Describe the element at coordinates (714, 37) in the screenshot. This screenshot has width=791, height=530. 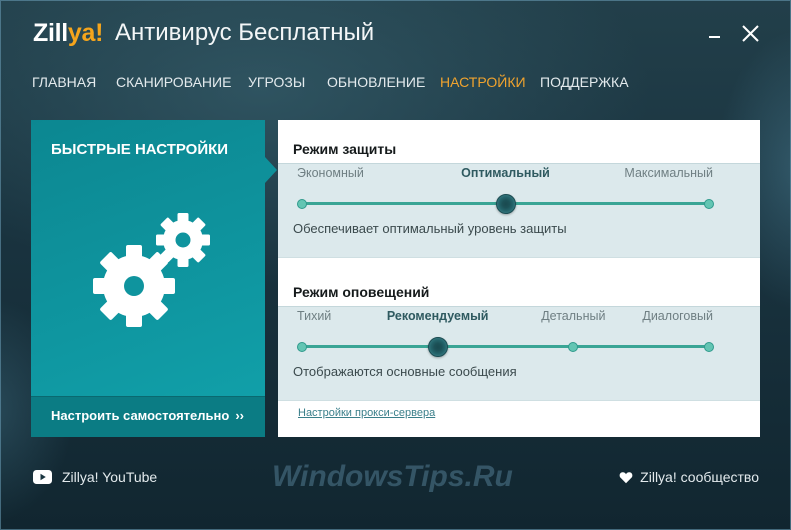
I see `minimize-icon` at that location.